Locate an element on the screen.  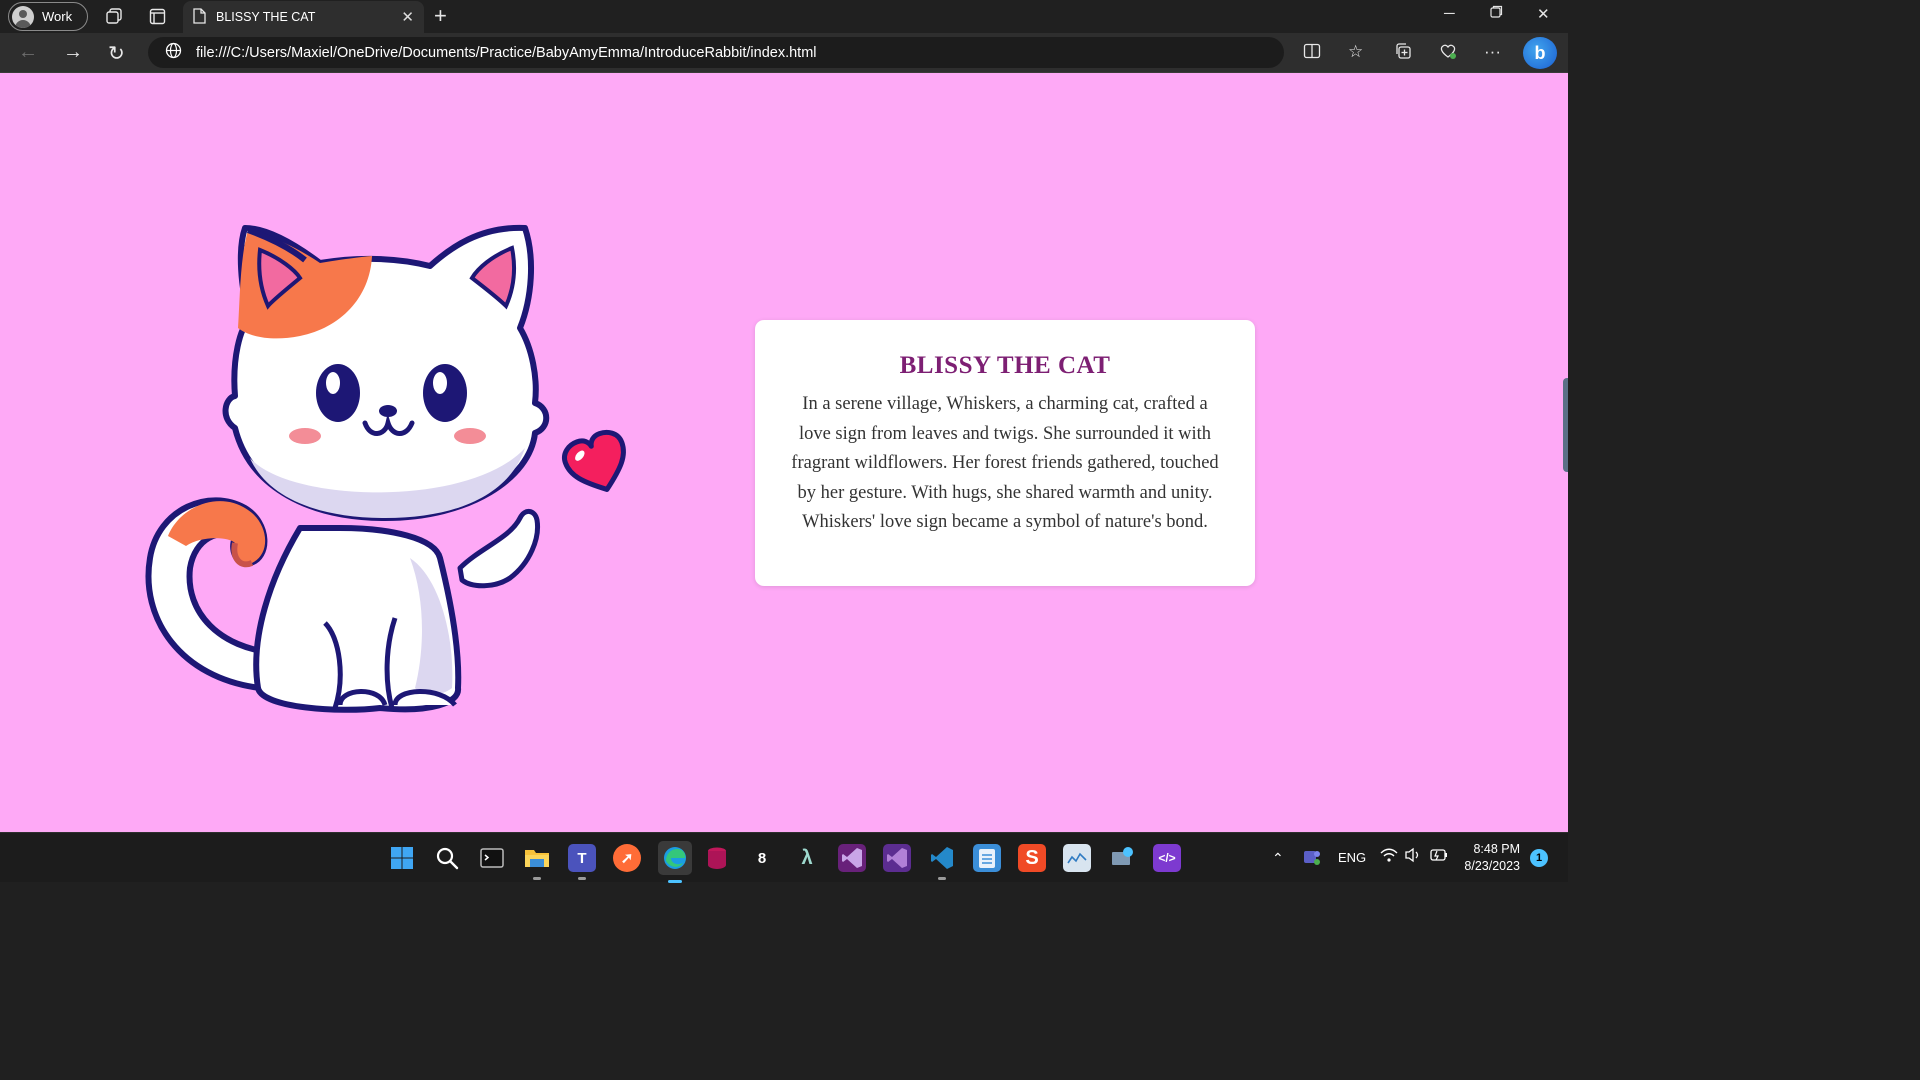
show-hidden-icons-icon: ⌃ is located at coordinates (1278, 858).